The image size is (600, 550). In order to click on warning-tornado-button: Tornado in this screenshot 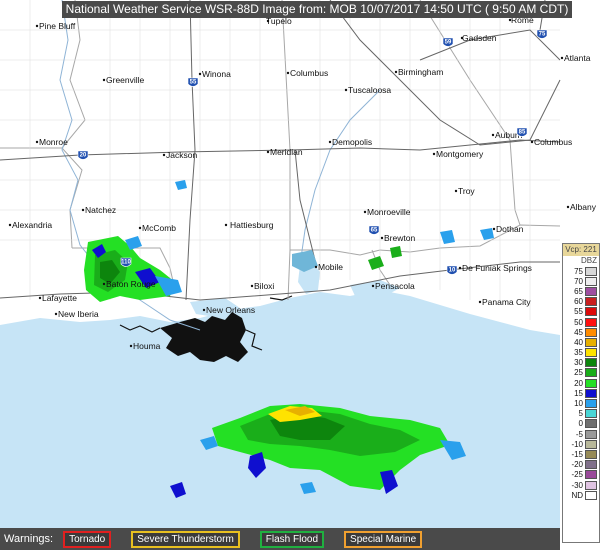, I will do `click(87, 539)`.